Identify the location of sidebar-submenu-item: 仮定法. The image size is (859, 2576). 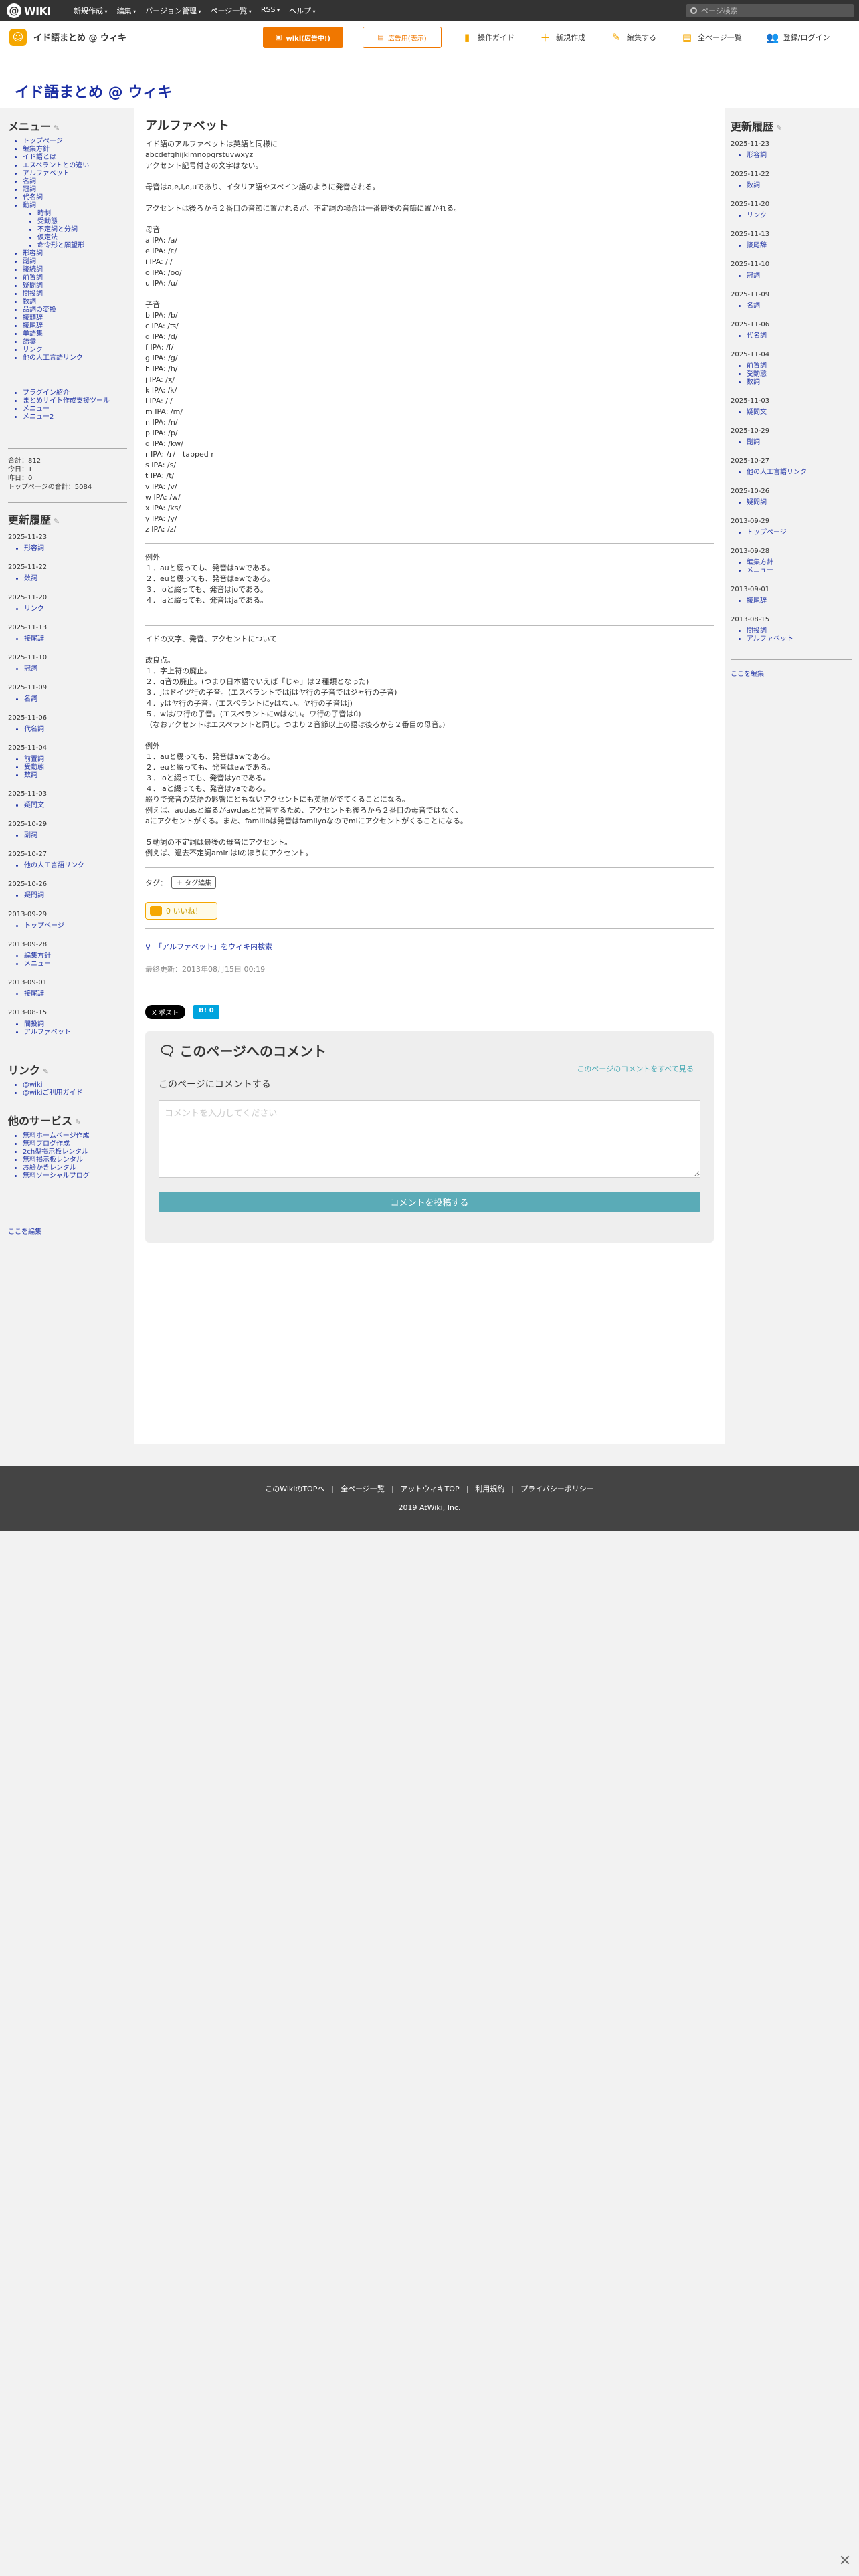
(82, 238).